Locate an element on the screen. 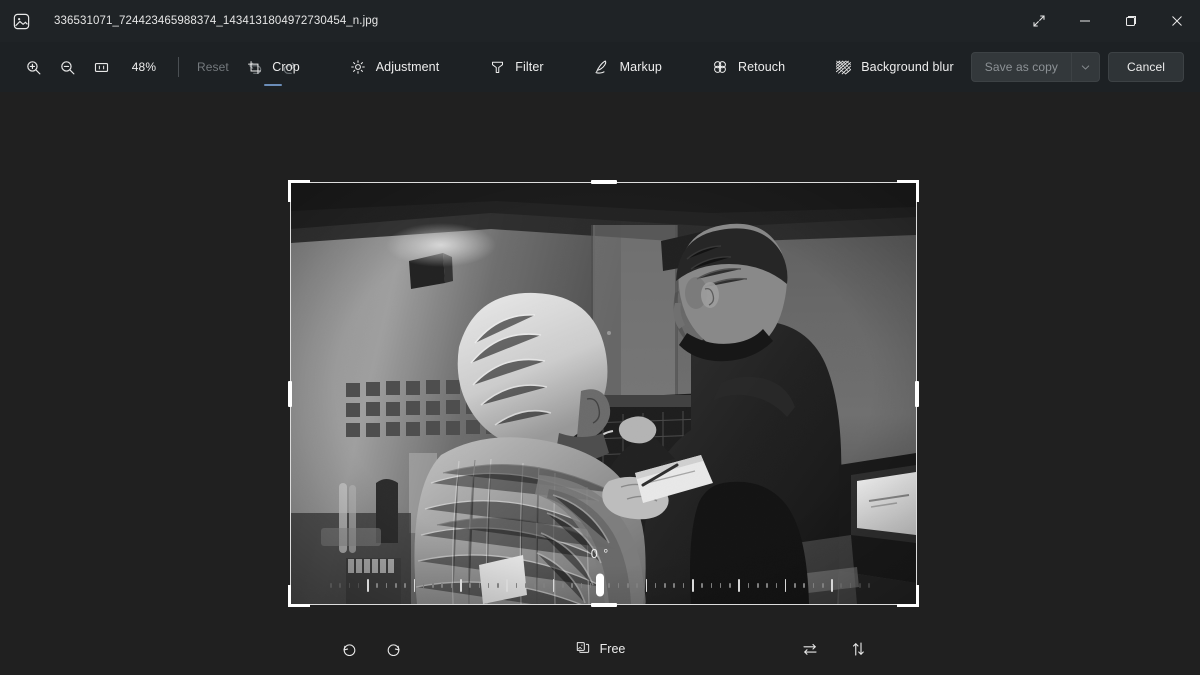 The height and width of the screenshot is (675, 1200). rotate-right-icon is located at coordinates (393, 649).